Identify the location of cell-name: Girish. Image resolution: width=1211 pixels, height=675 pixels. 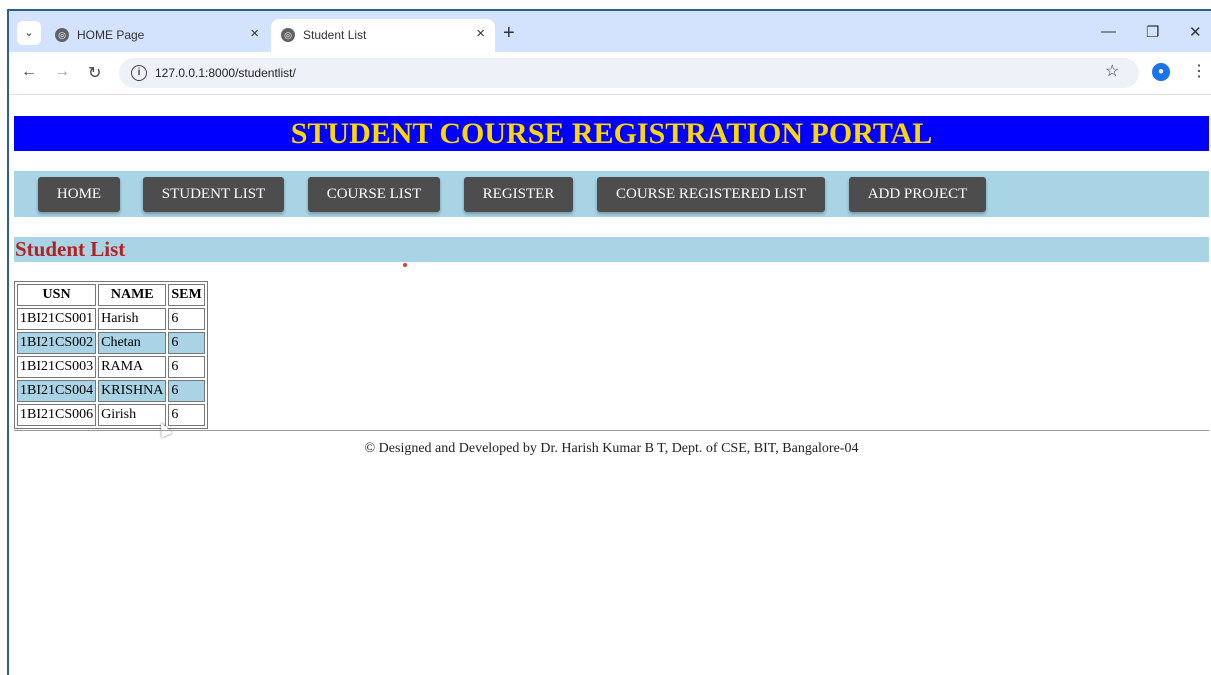
(132, 415).